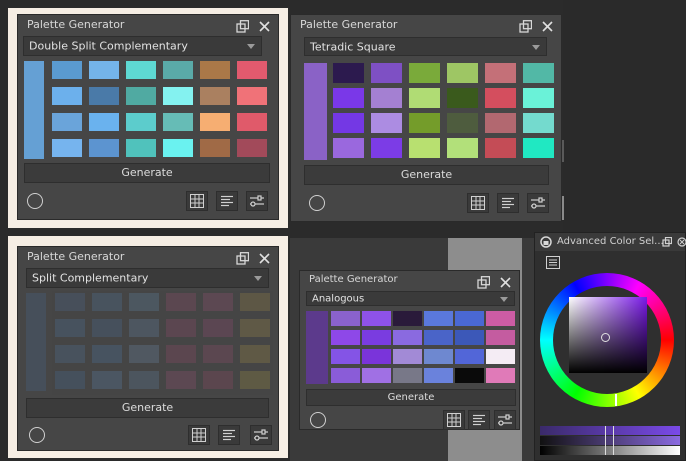  What do you see at coordinates (199, 435) in the screenshot?
I see `grid-icon` at bounding box center [199, 435].